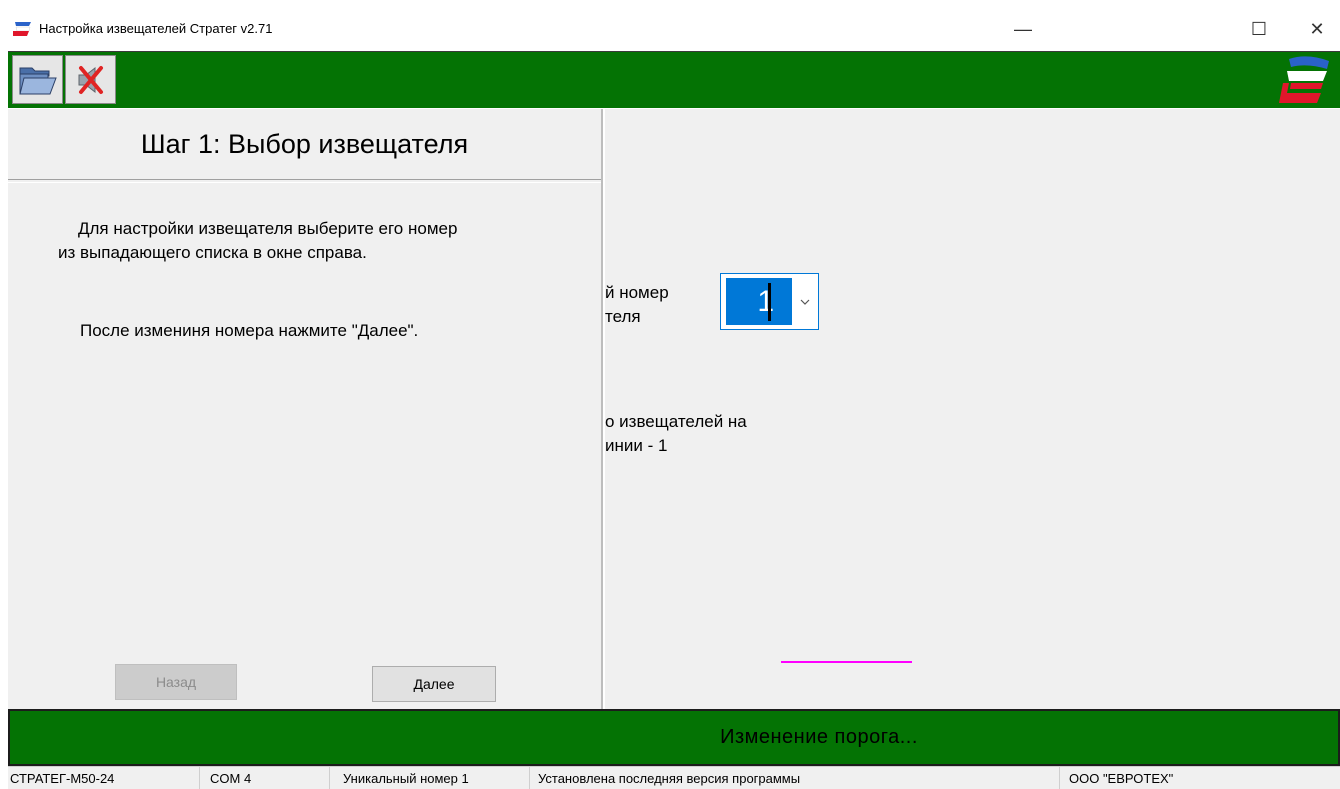  Describe the element at coordinates (623, 316) in the screenshot. I see `unique-number-label-2: теля` at that location.